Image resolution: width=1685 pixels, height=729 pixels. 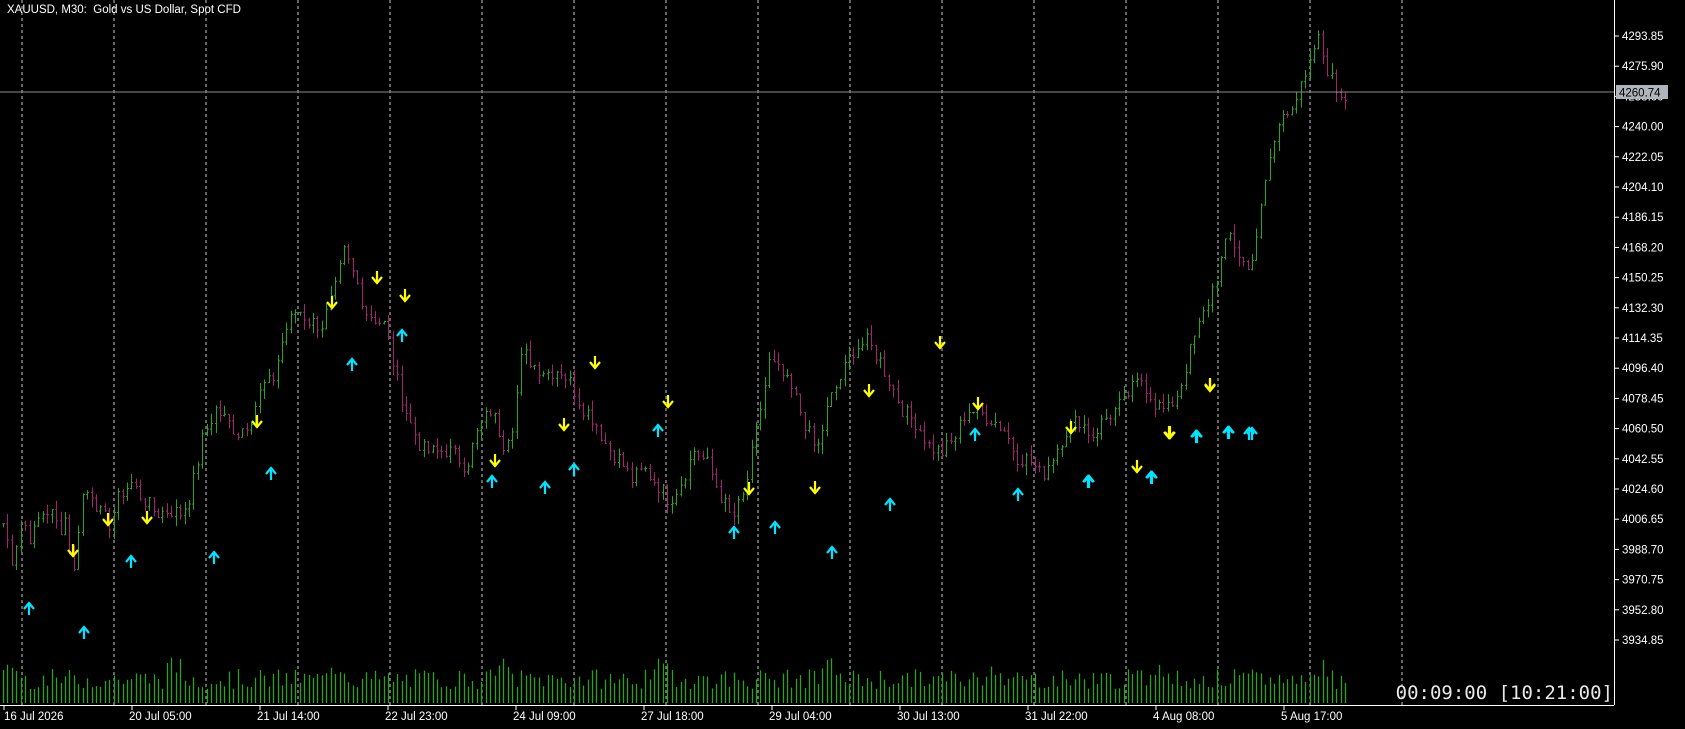 I want to click on y-tick-label: 4114.35, so click(x=1642, y=339).